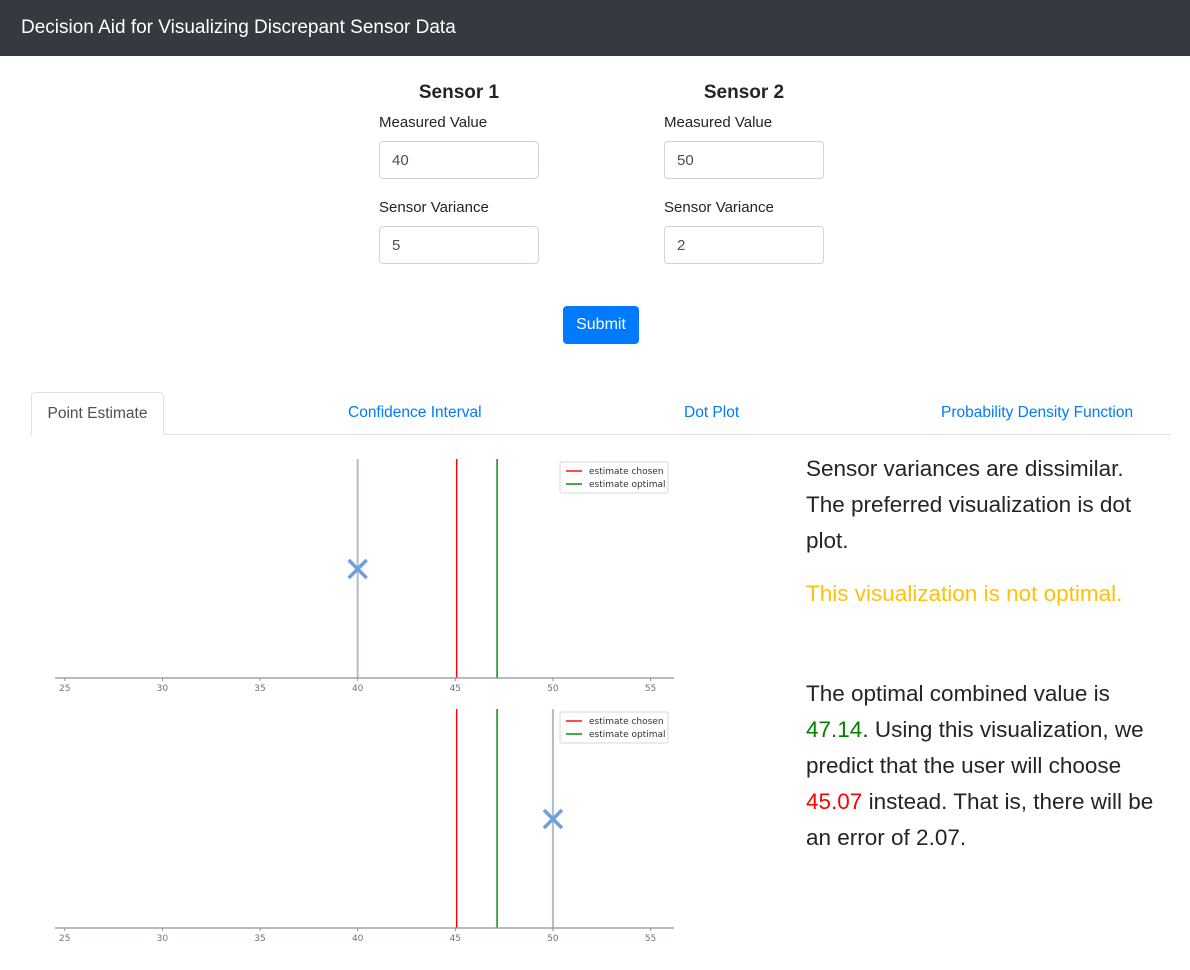  I want to click on optimal-value: 47.14, so click(834, 729).